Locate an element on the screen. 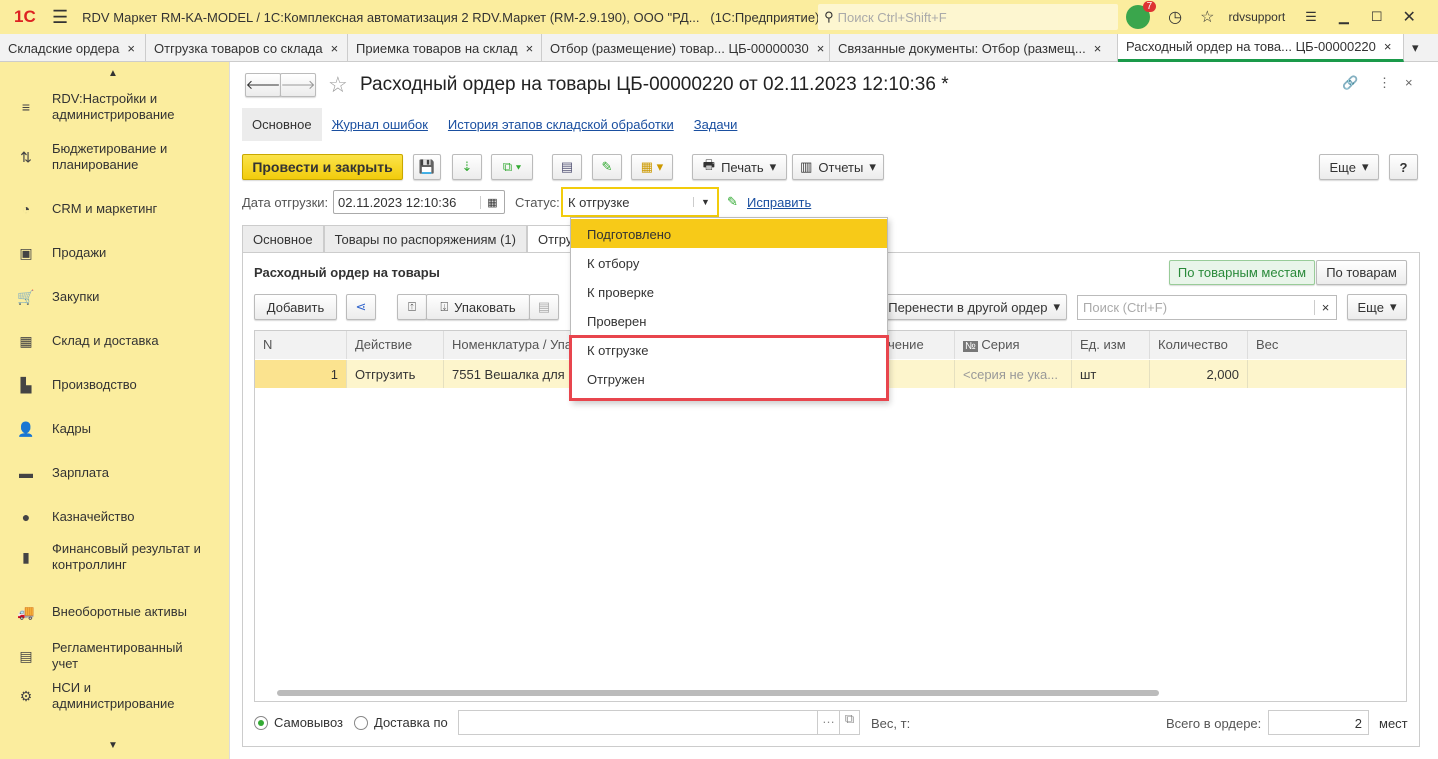 The image size is (1438, 759). close-form-icon: × is located at coordinates (1409, 82).